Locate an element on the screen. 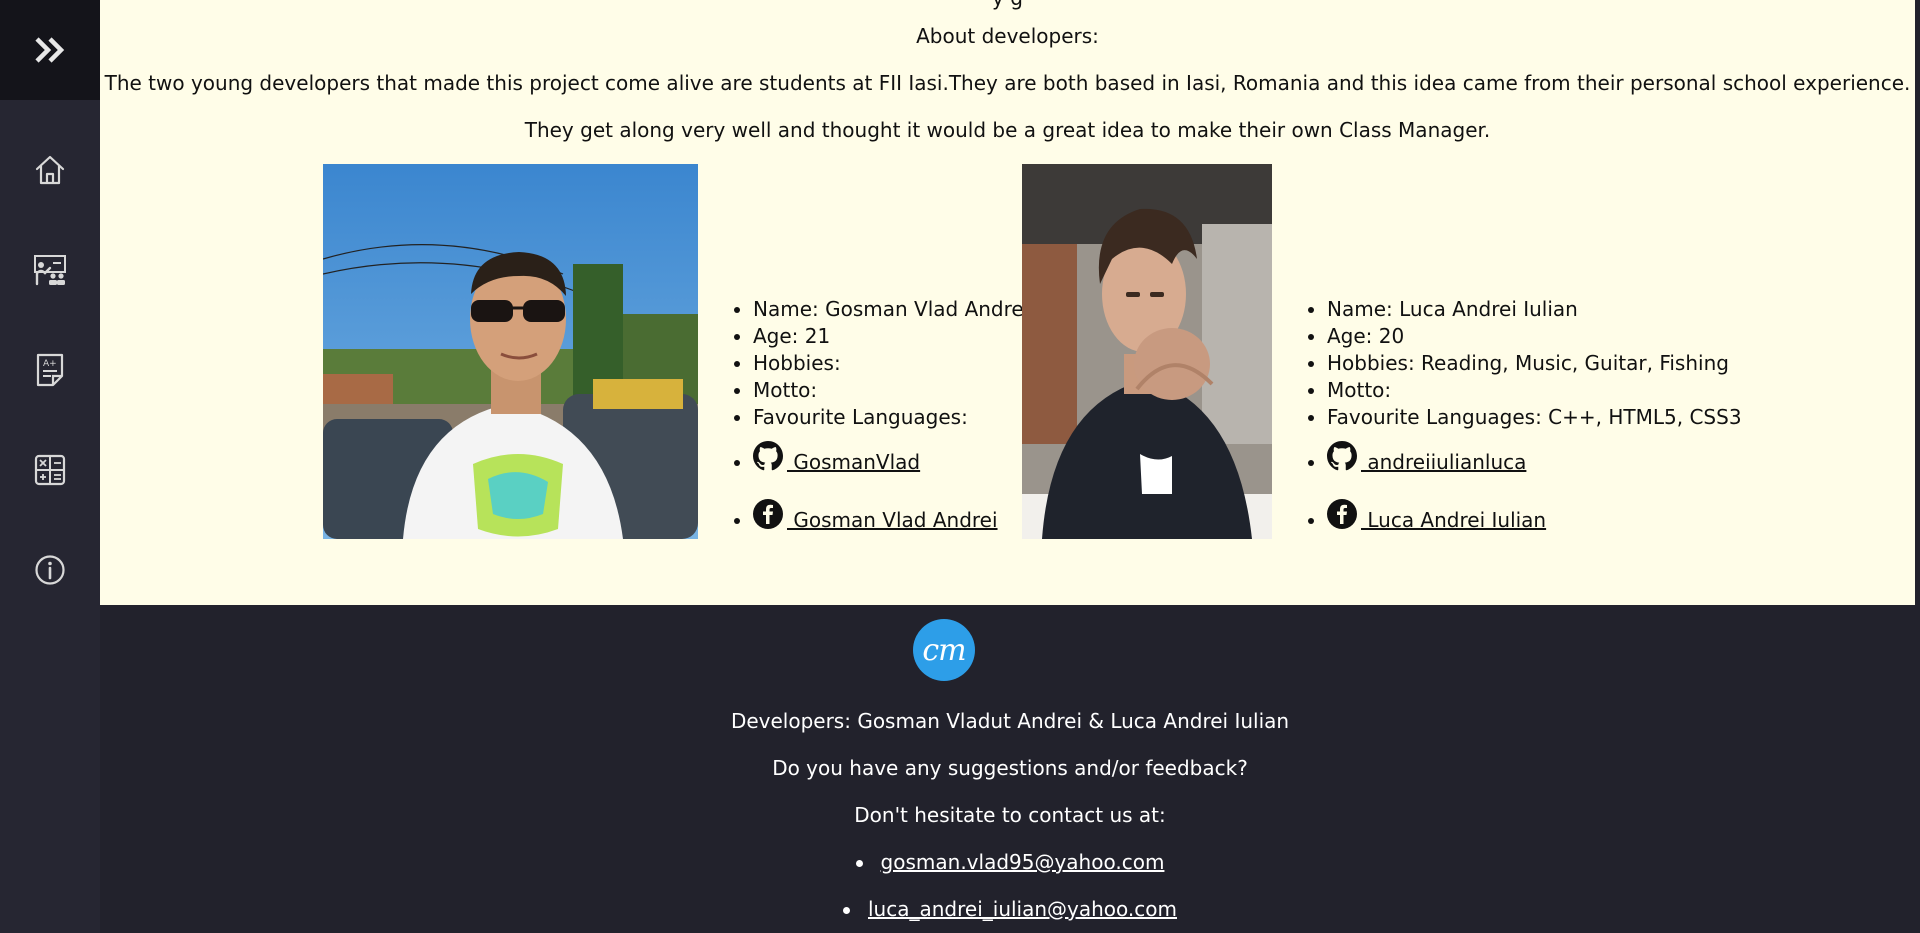 This screenshot has height=933, width=1920. home-icon is located at coordinates (50, 170).